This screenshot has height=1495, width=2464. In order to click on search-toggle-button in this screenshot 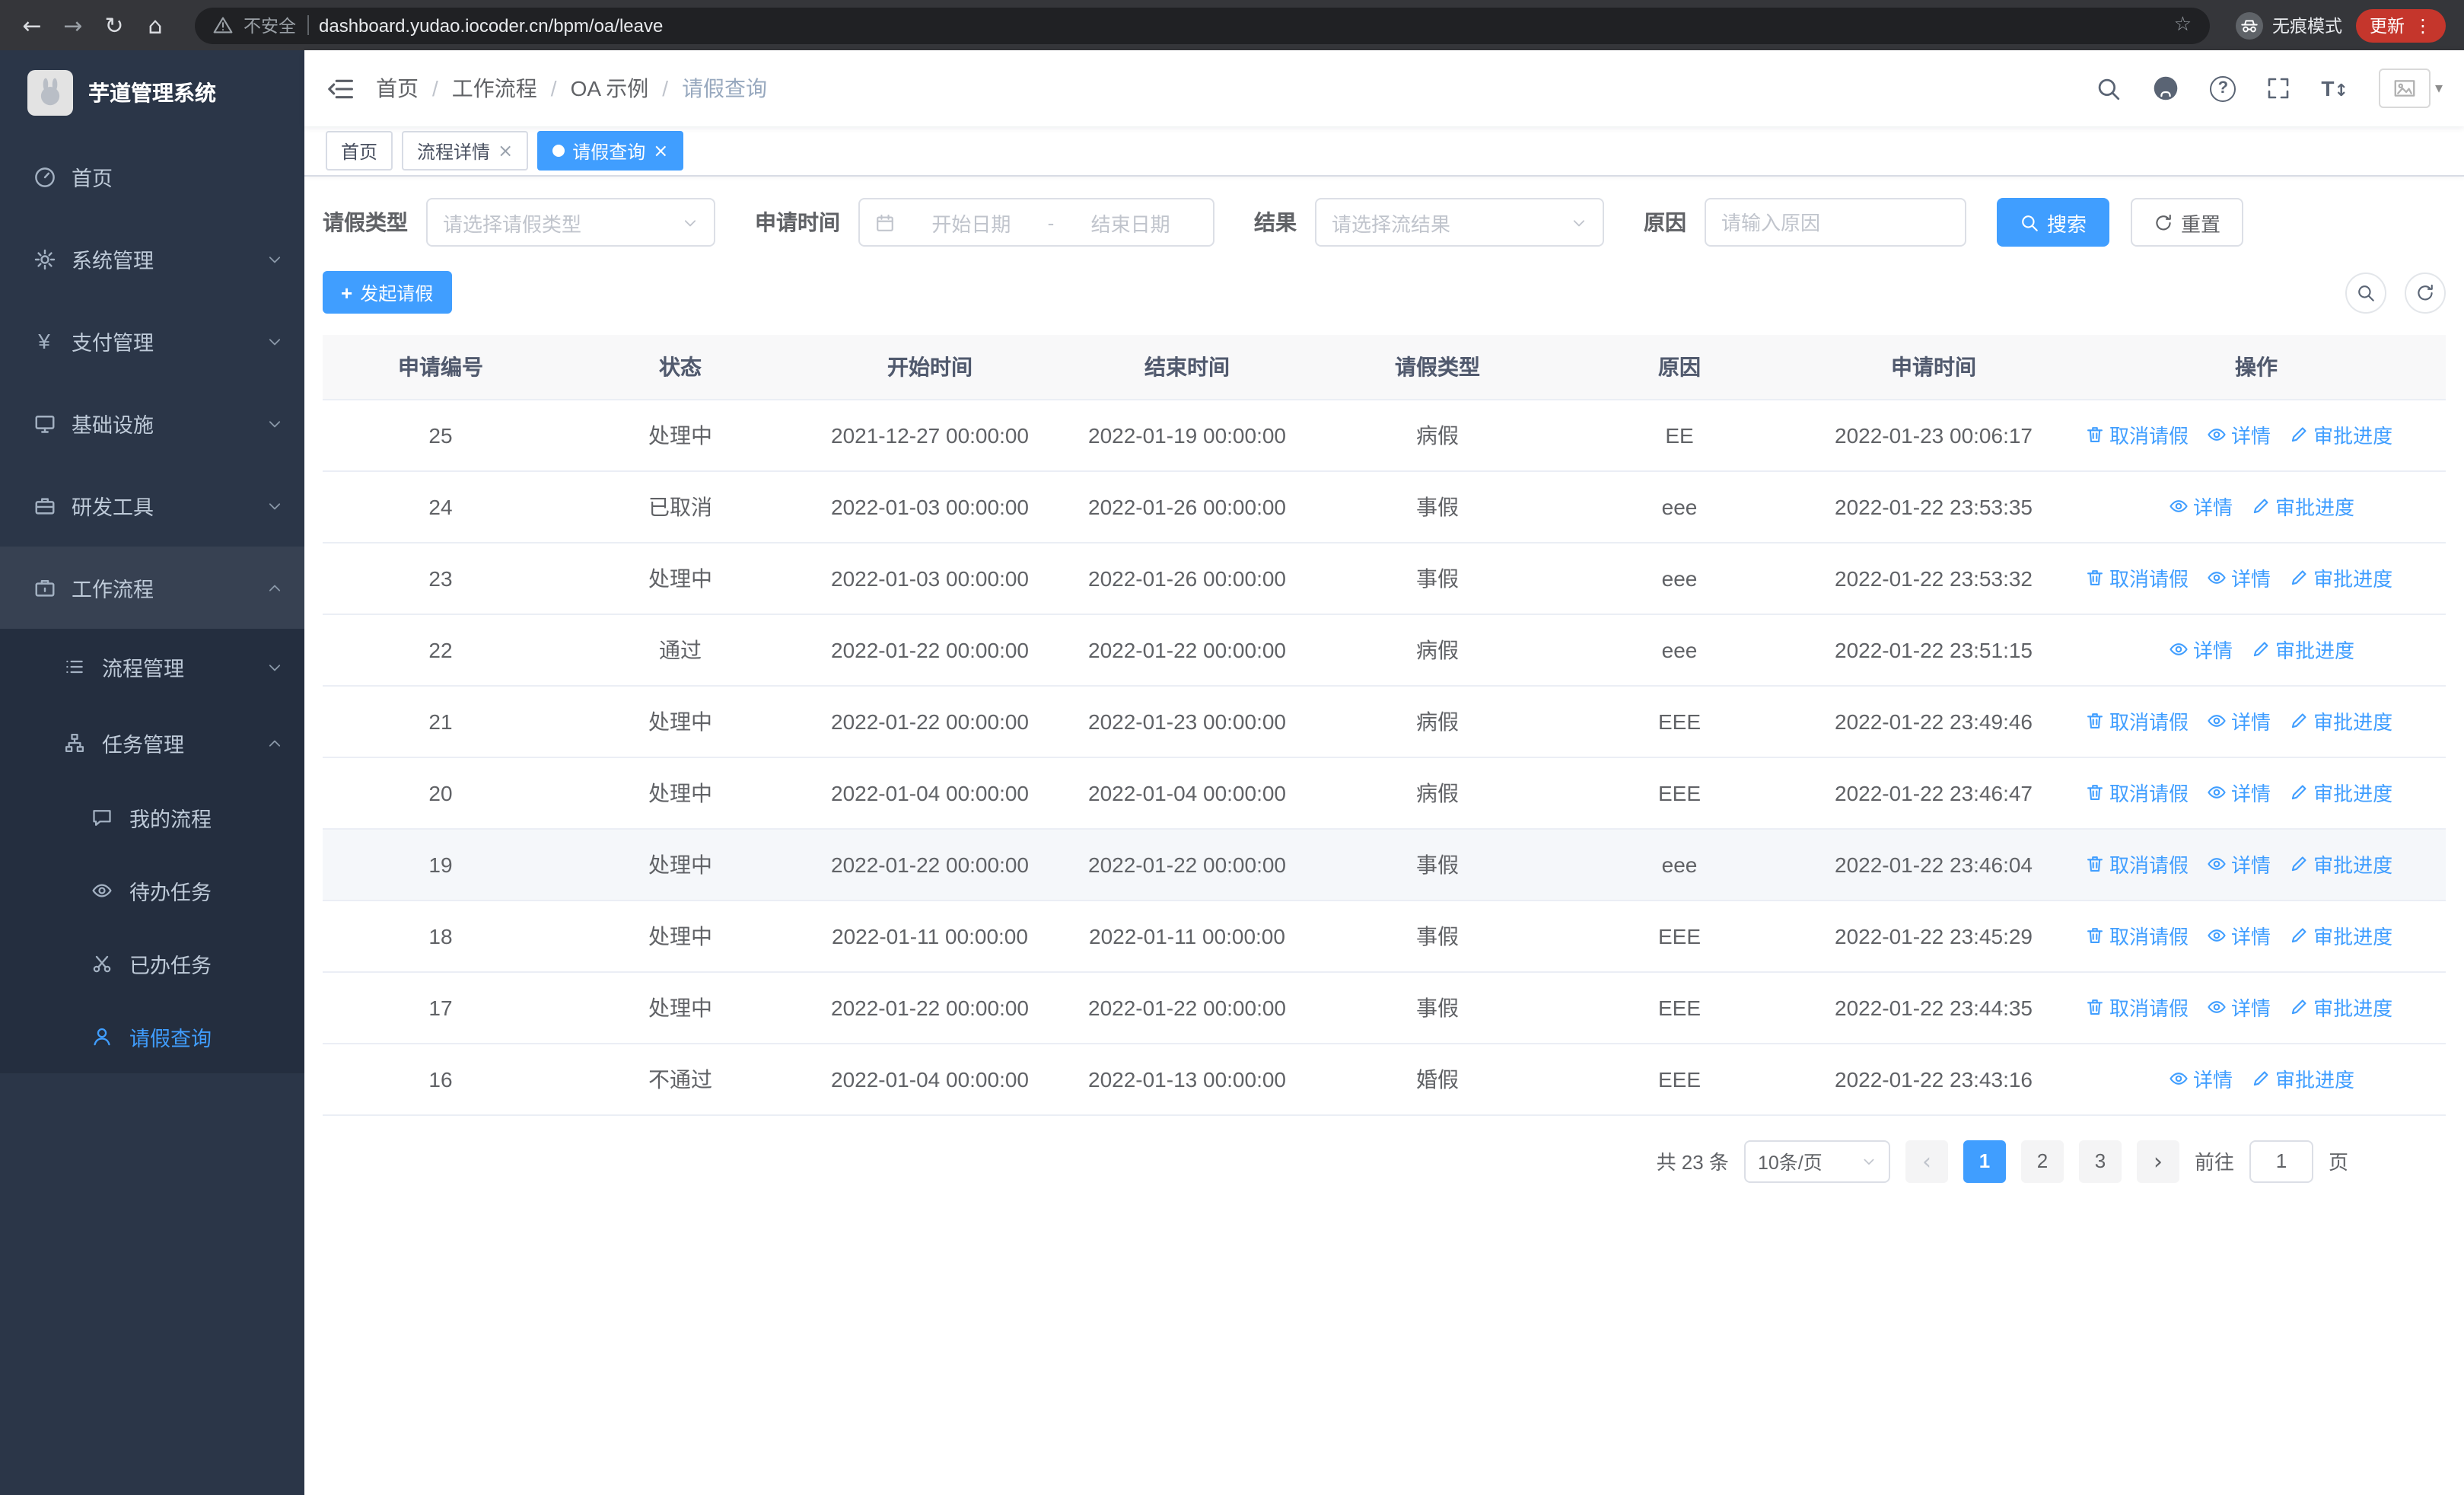, I will do `click(2365, 293)`.